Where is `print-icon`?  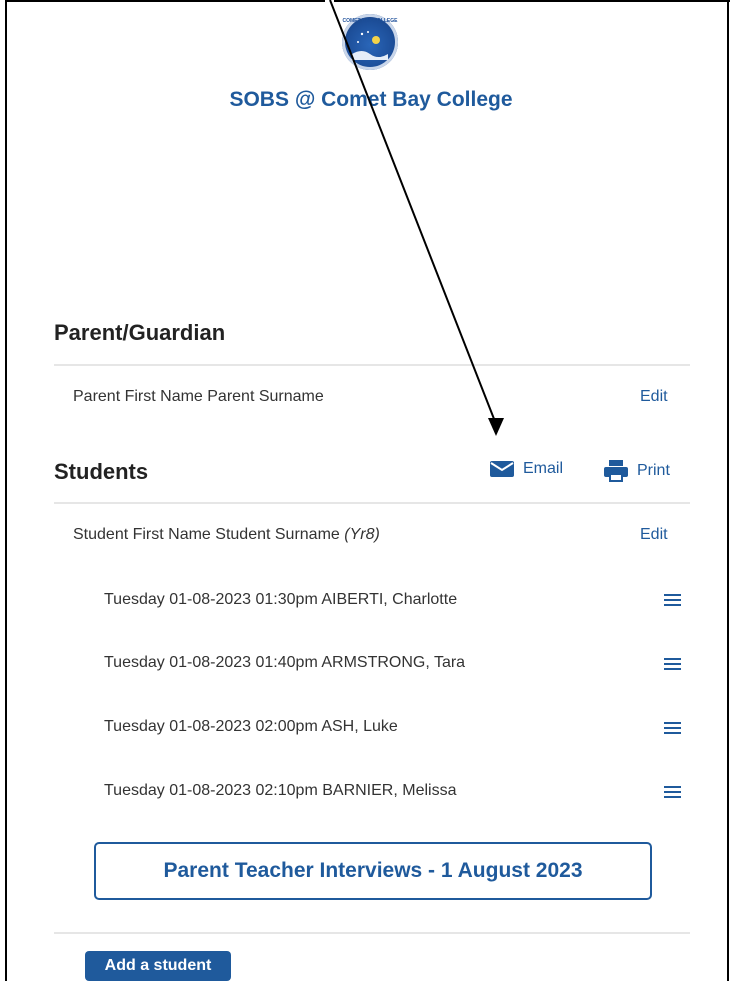
print-icon is located at coordinates (616, 471).